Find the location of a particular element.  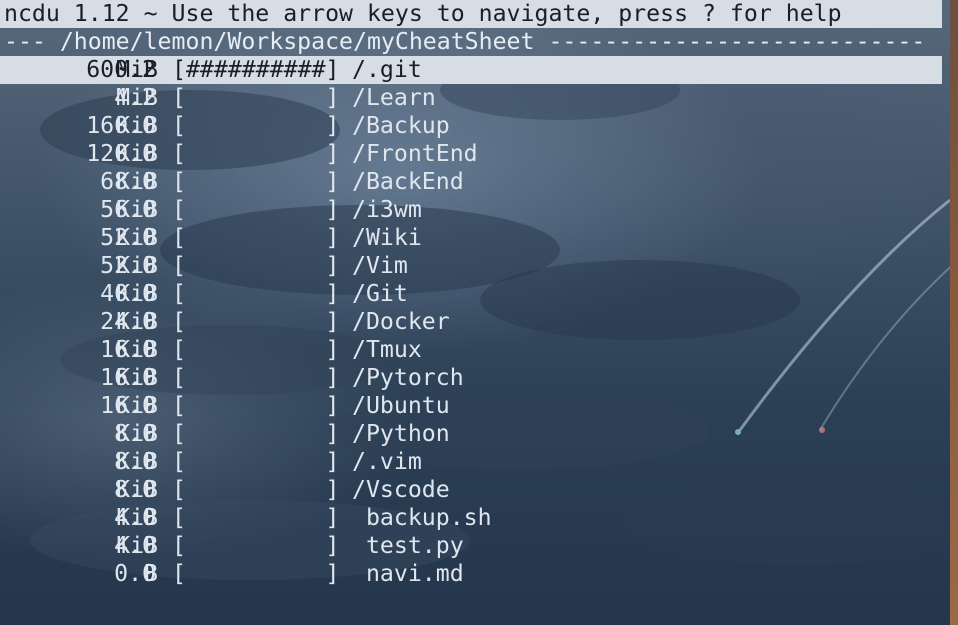

list-item: 16.0 KiB[ ]/Pytorch is located at coordinates (471, 378).